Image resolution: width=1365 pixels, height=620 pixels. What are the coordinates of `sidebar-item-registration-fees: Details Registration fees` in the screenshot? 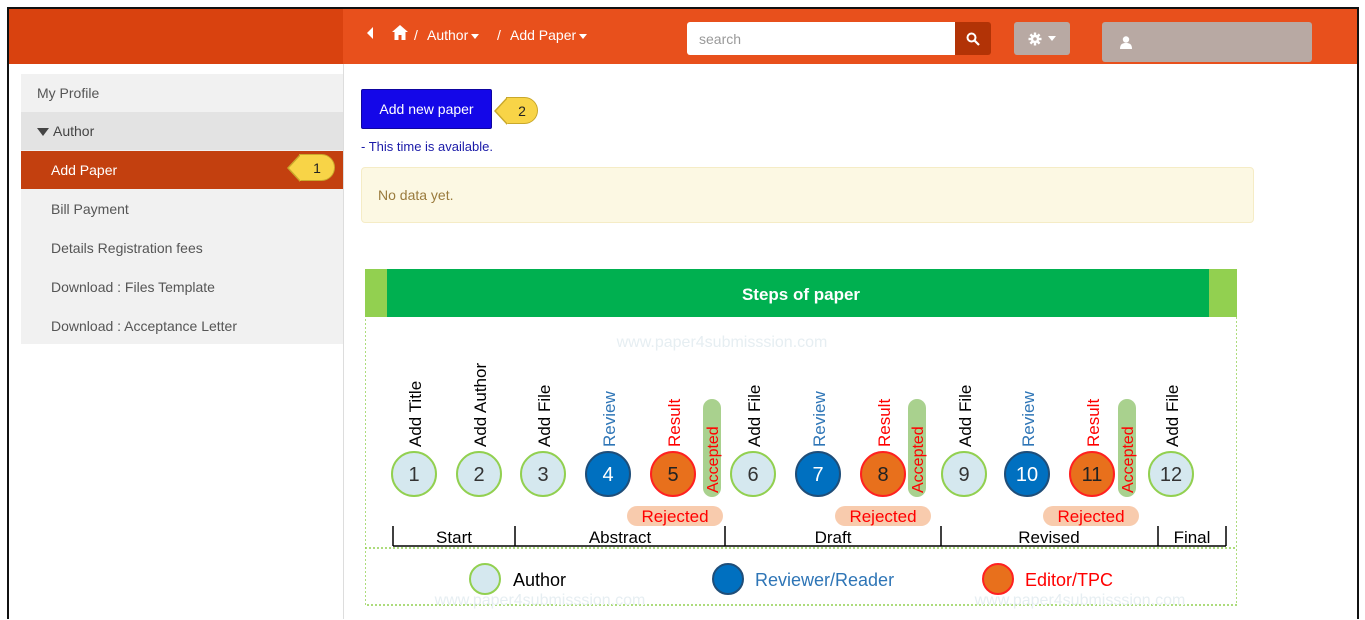 It's located at (182, 248).